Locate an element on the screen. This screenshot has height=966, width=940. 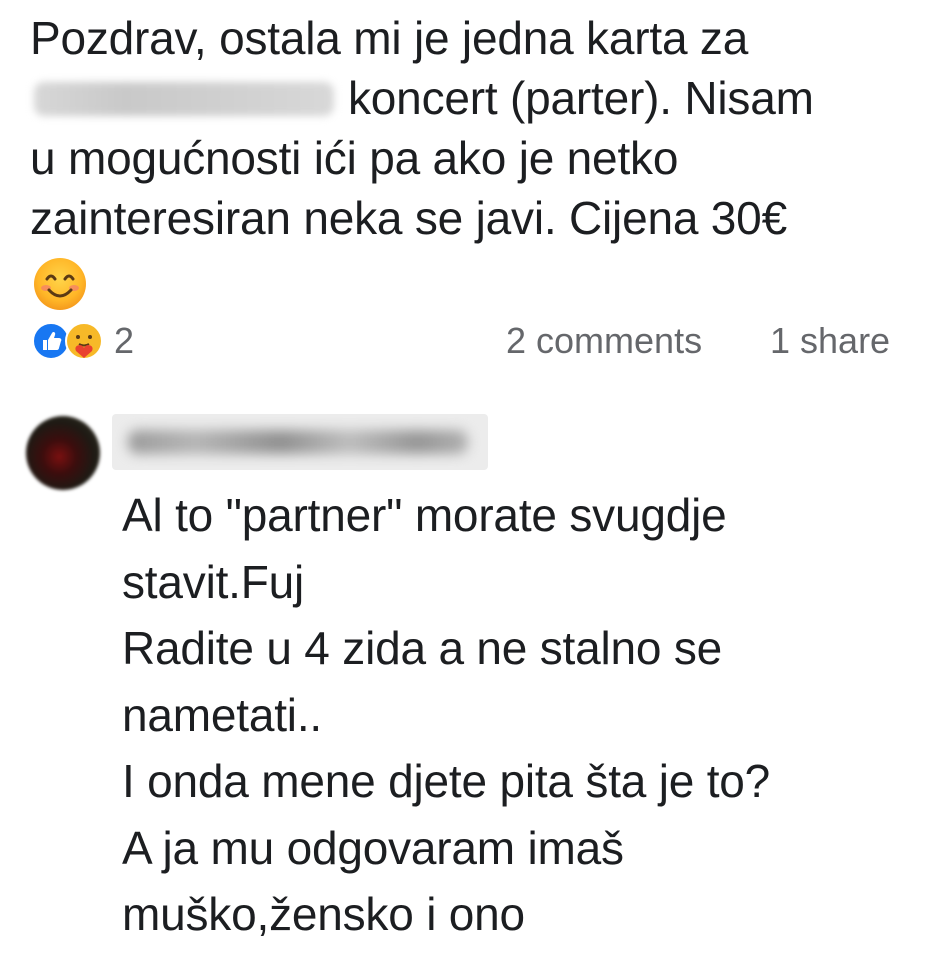
shares-count-link: 1 share is located at coordinates (830, 341).